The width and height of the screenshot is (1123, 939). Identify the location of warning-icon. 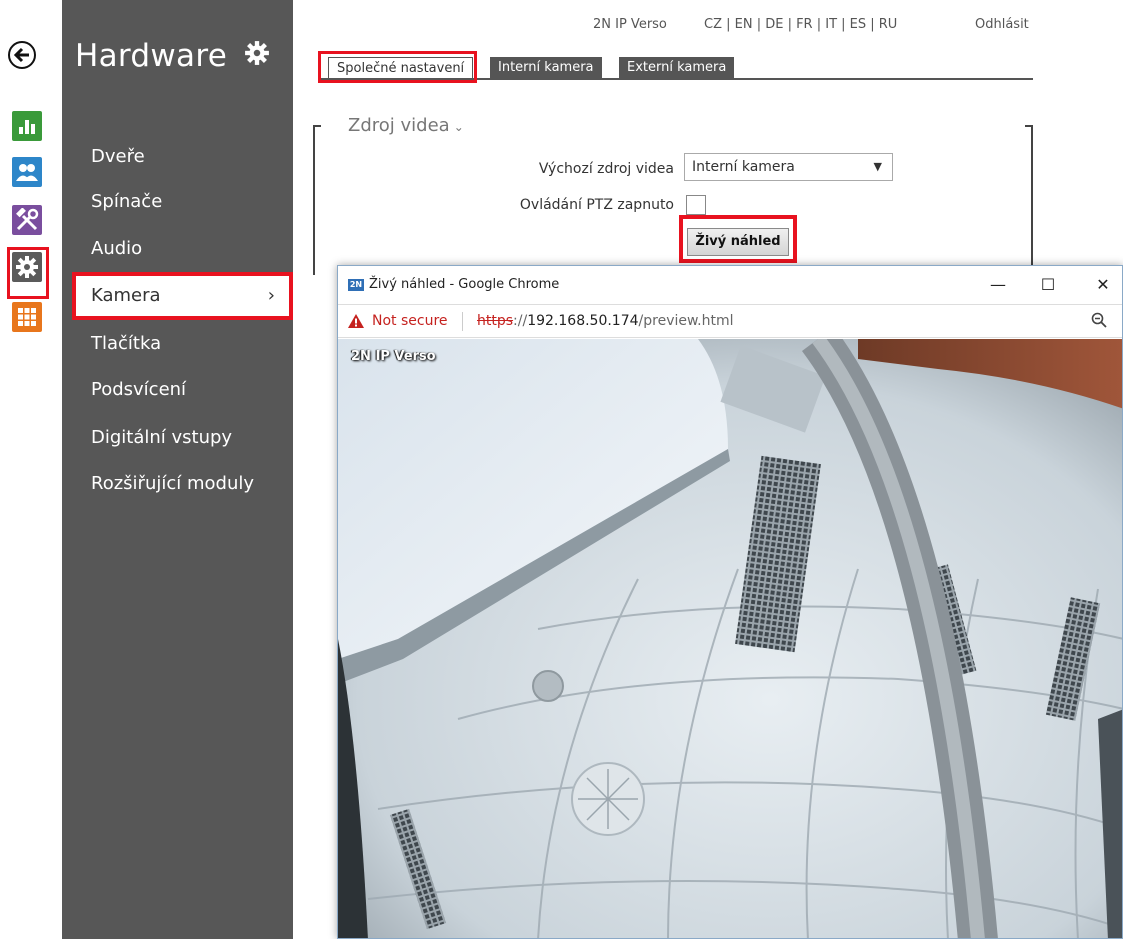
(356, 323).